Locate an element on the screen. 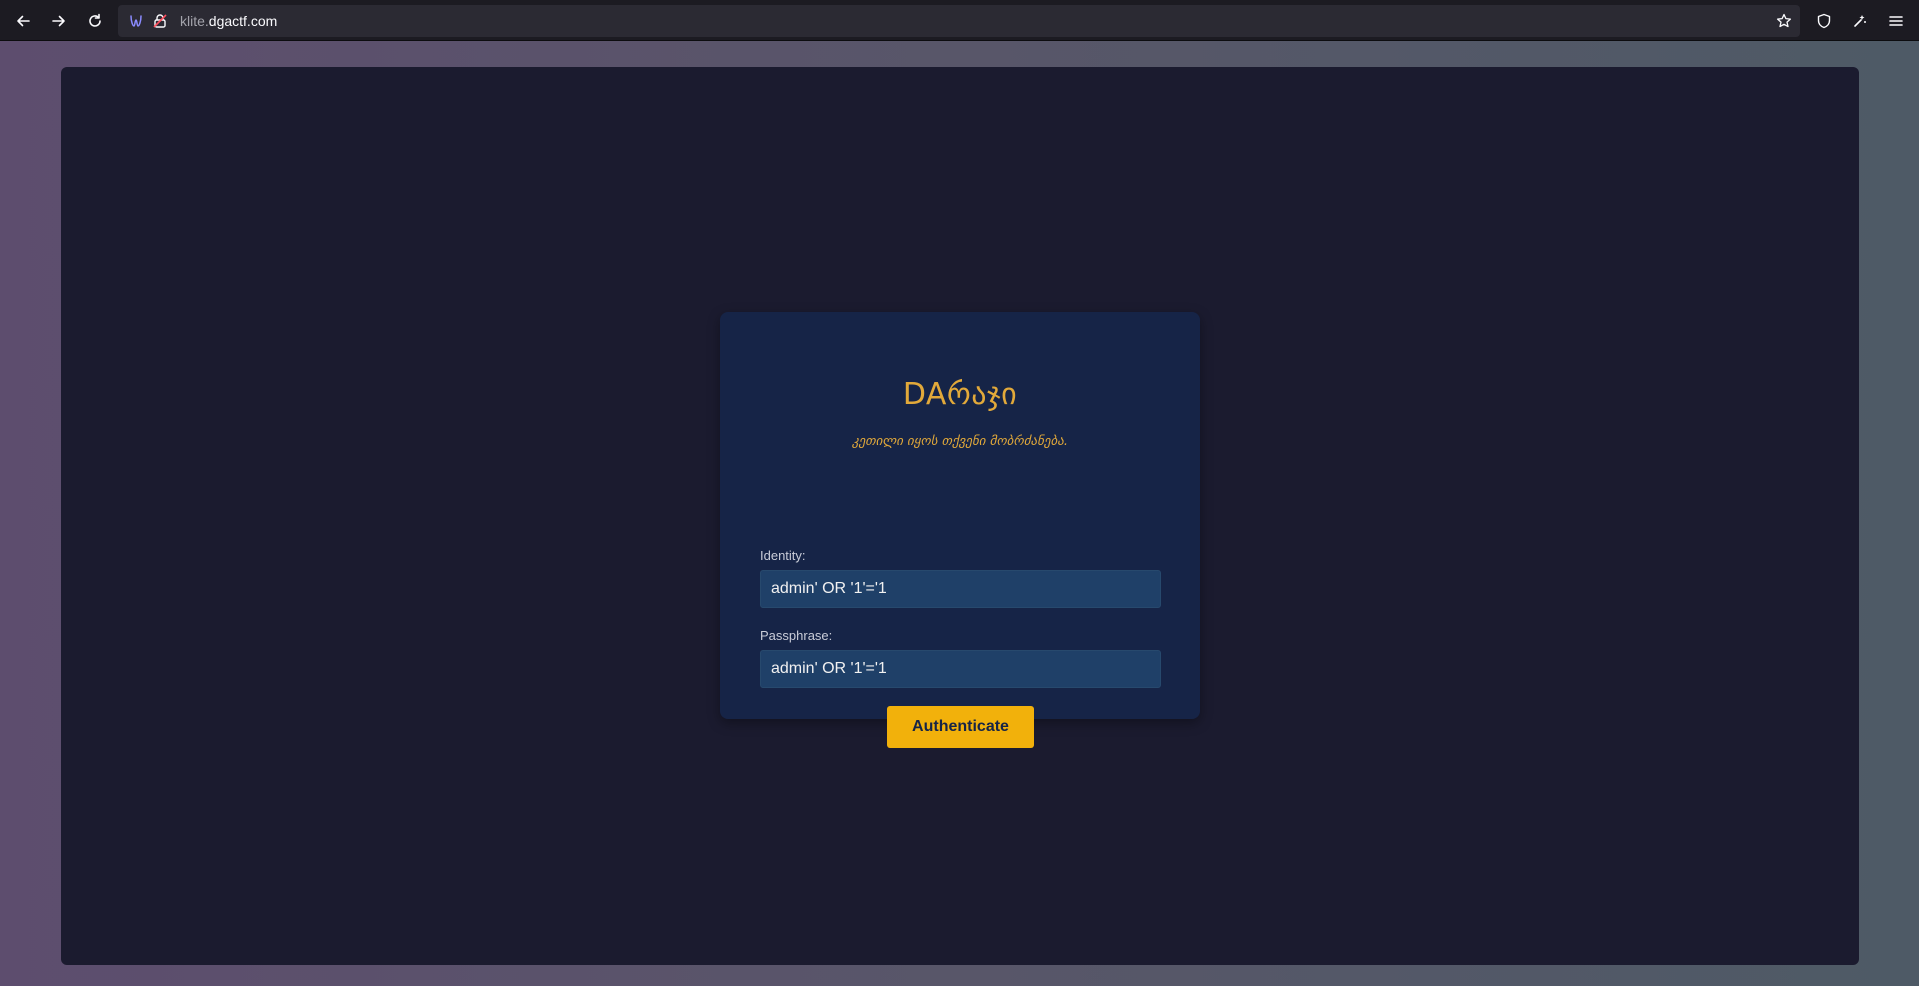 This screenshot has width=1919, height=986. extensions-icon is located at coordinates (1860, 21).